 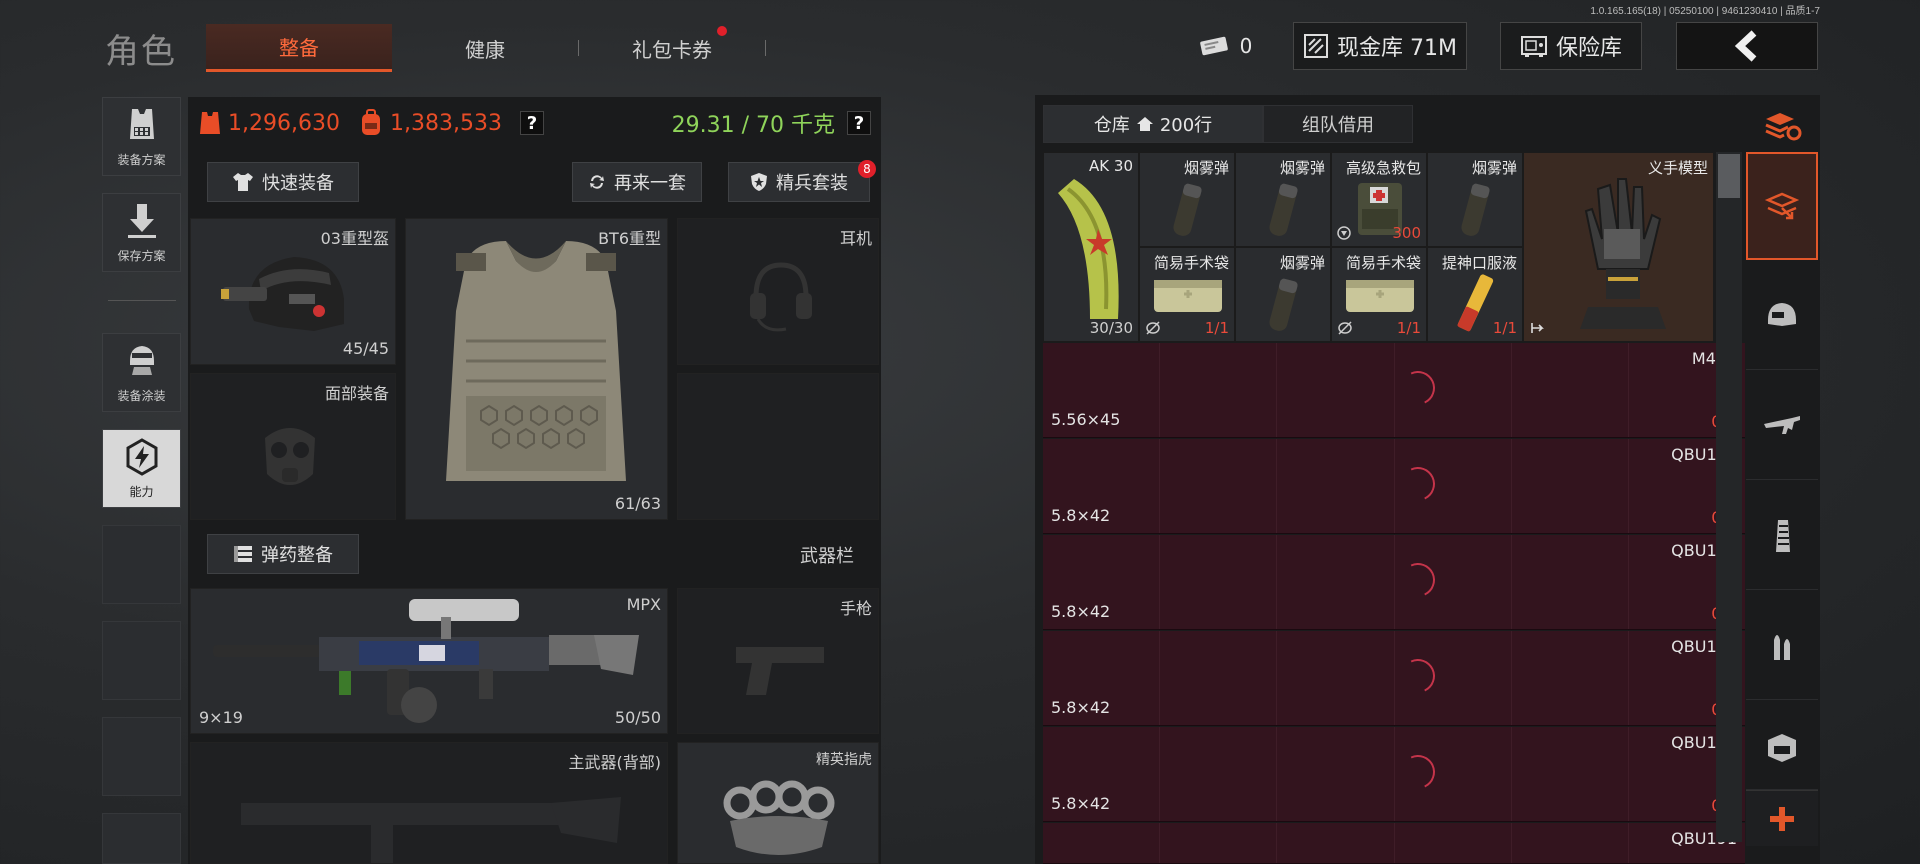 I want to click on cash-vault-button: 现金库 71M, so click(x=1380, y=46).